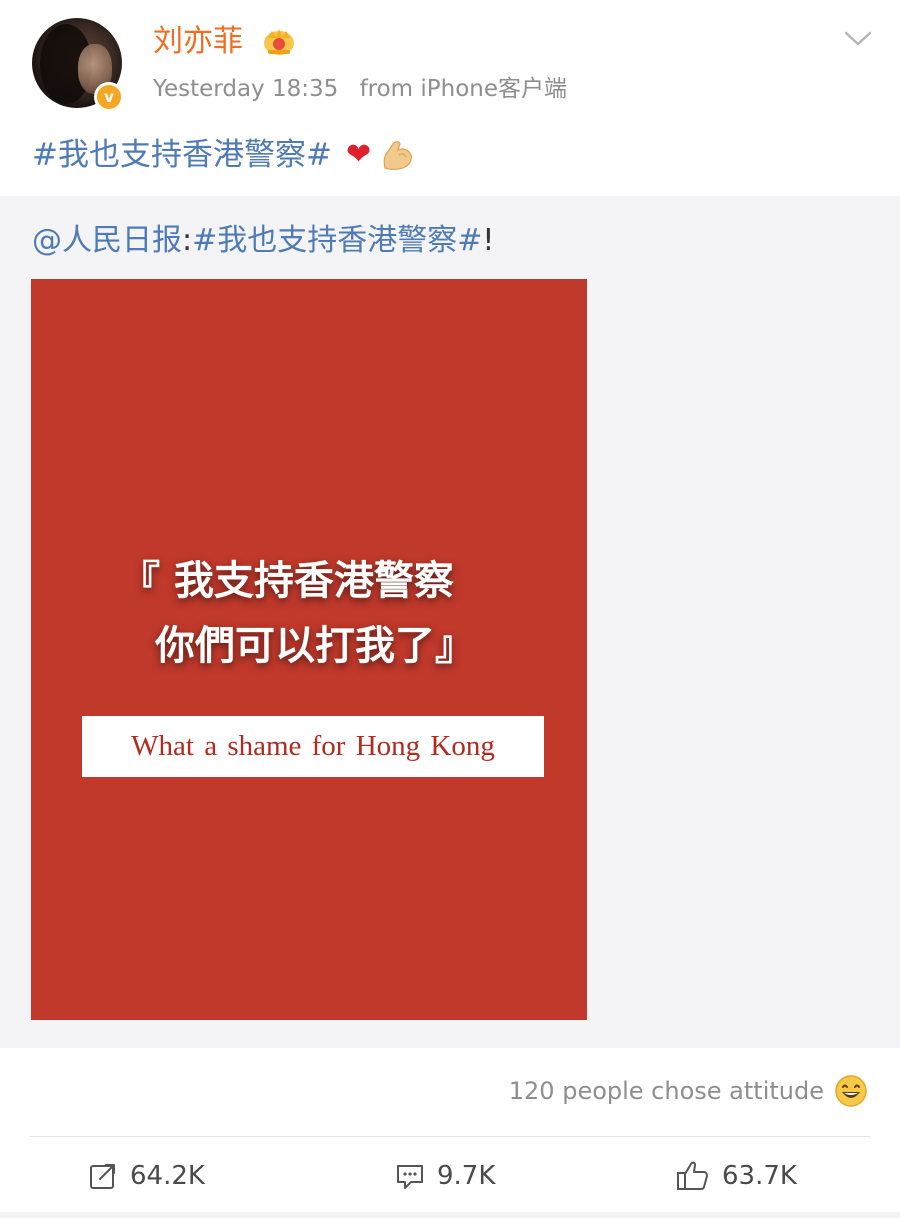 This screenshot has height=1218, width=900. What do you see at coordinates (410, 1177) in the screenshot?
I see `comment-icon` at bounding box center [410, 1177].